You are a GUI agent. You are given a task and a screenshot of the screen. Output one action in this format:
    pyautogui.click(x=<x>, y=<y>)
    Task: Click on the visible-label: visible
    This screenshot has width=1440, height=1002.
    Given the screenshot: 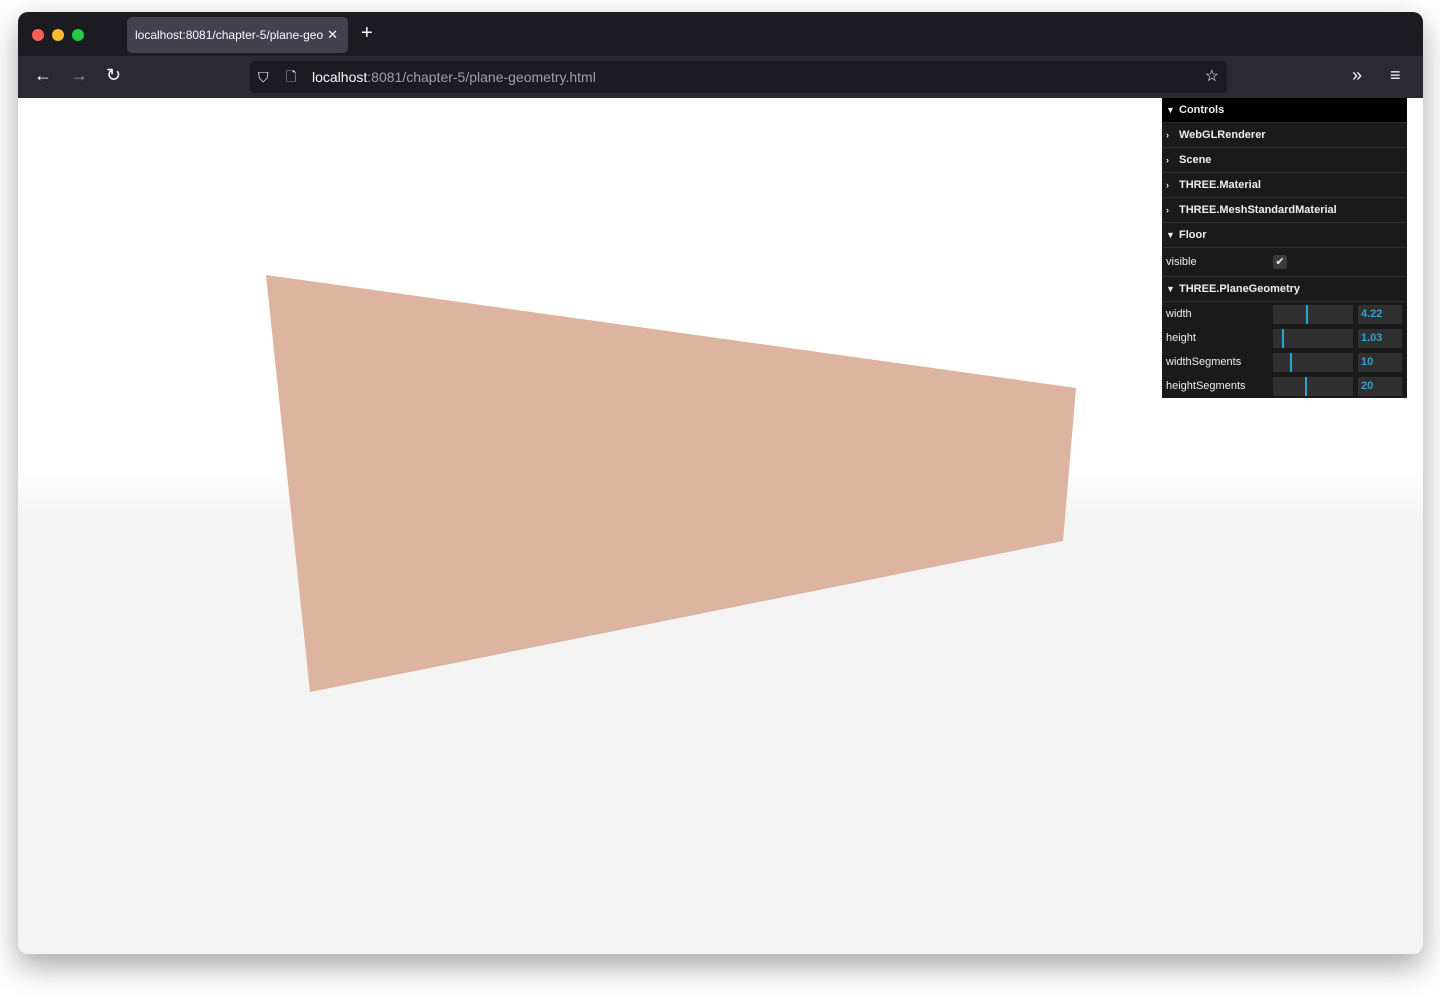 What is the action you would take?
    pyautogui.click(x=1181, y=262)
    